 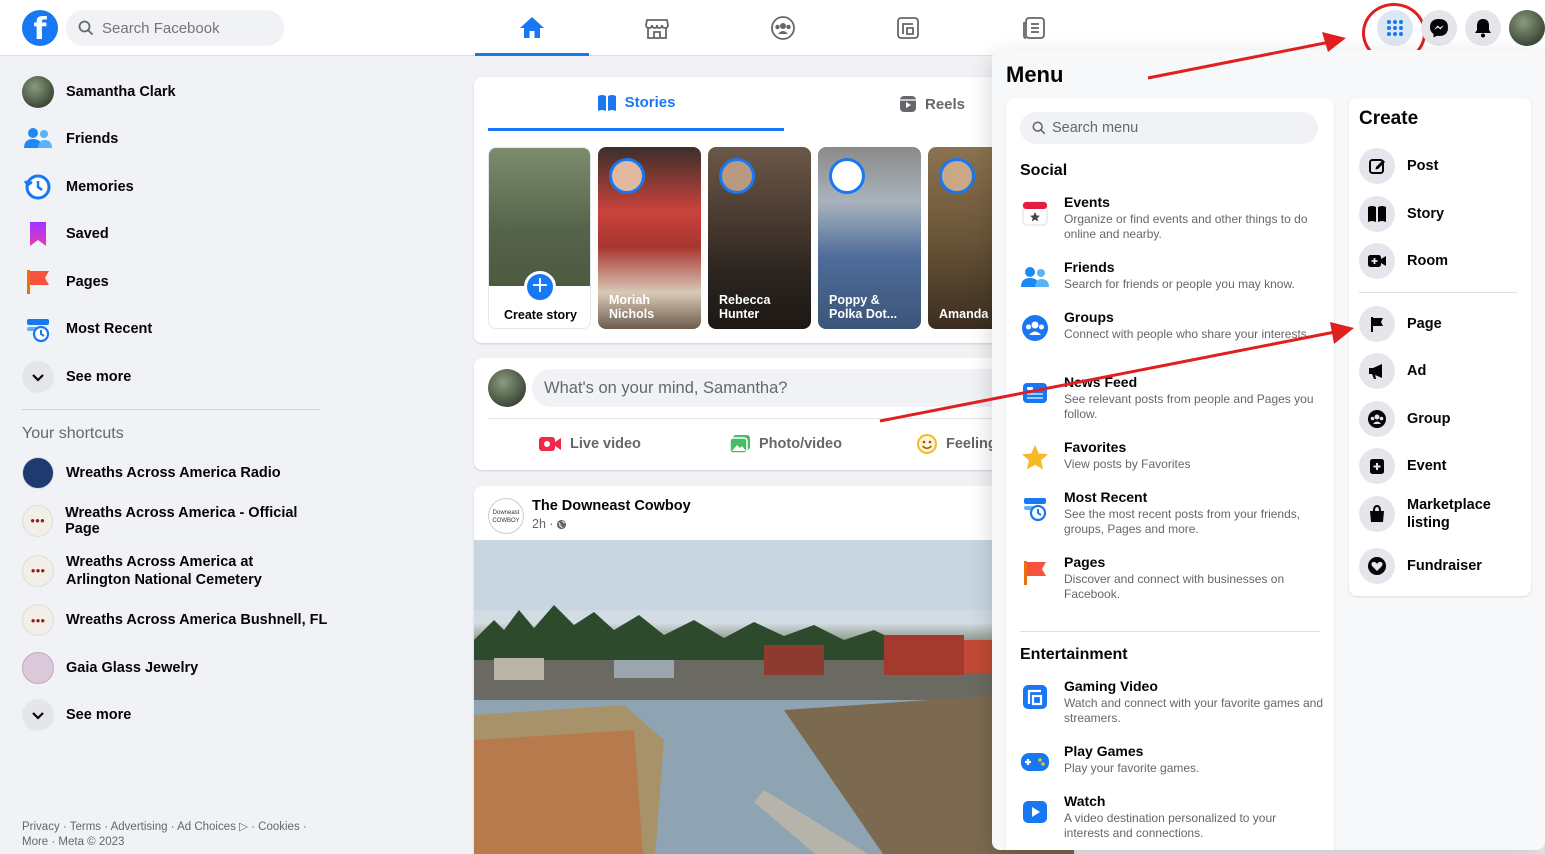 What do you see at coordinates (956, 444) in the screenshot?
I see `feeling-button: Feeling` at bounding box center [956, 444].